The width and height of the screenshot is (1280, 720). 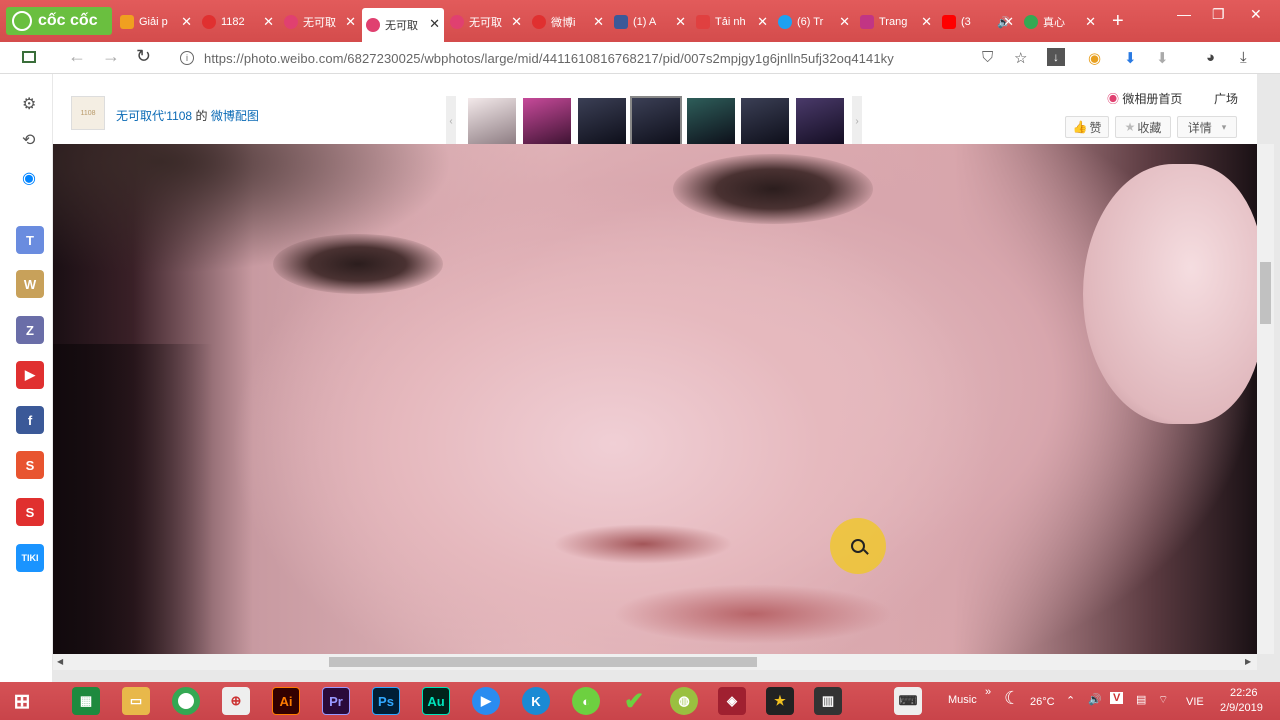 I want to click on tab-9: (6) Tr ✕, so click(x=814, y=22).